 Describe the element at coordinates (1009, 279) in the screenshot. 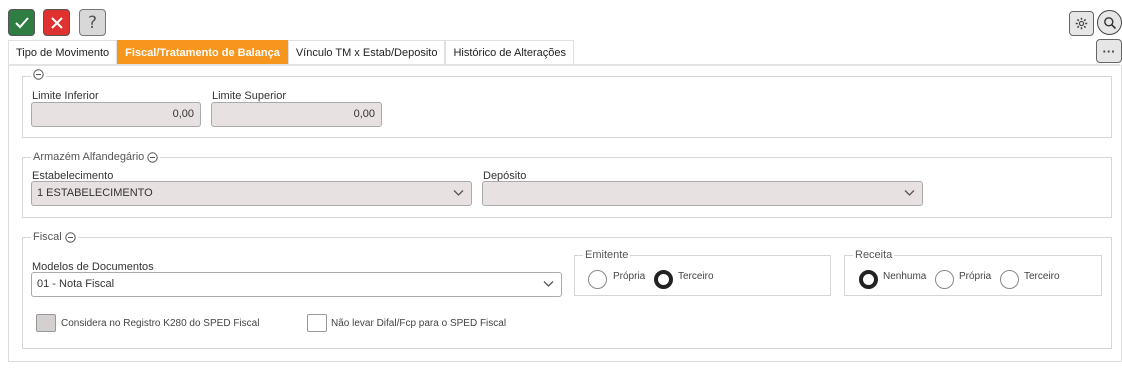

I see `revenue-terceiro-radio` at that location.